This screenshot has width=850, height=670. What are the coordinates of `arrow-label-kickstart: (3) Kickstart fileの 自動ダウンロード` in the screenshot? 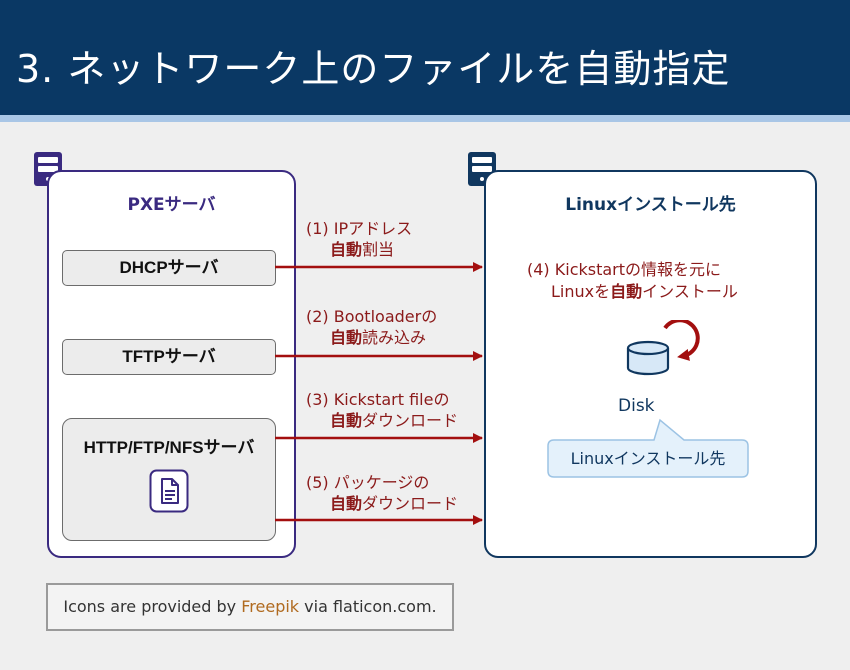 It's located at (382, 410).